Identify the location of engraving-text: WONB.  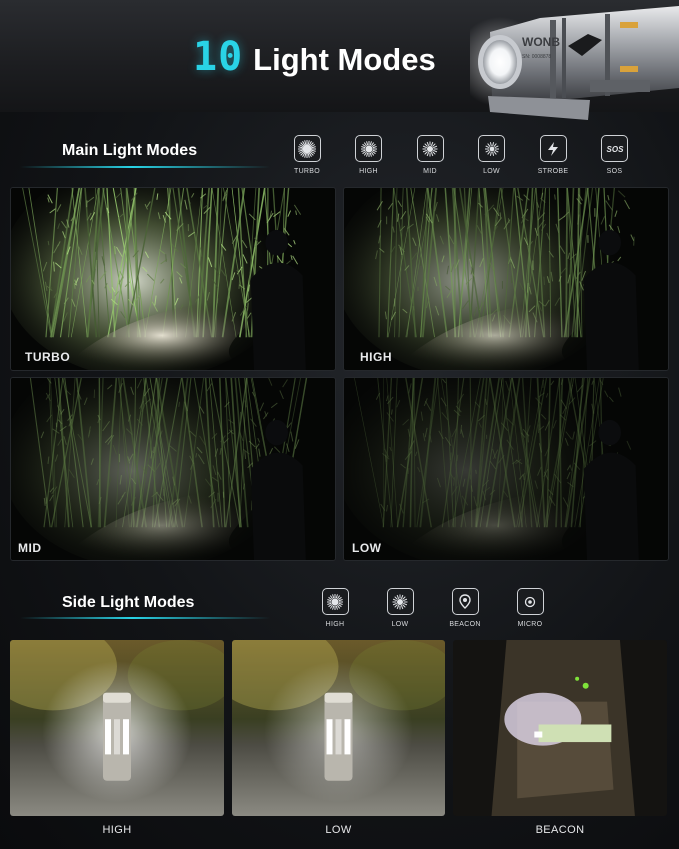
(541, 42).